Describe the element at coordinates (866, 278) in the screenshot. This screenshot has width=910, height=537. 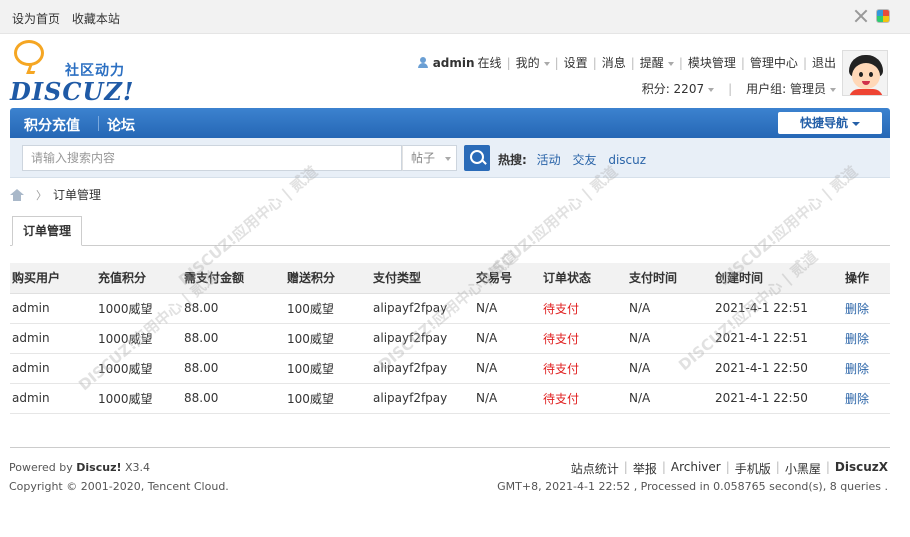
I see `col-action: 操作` at that location.